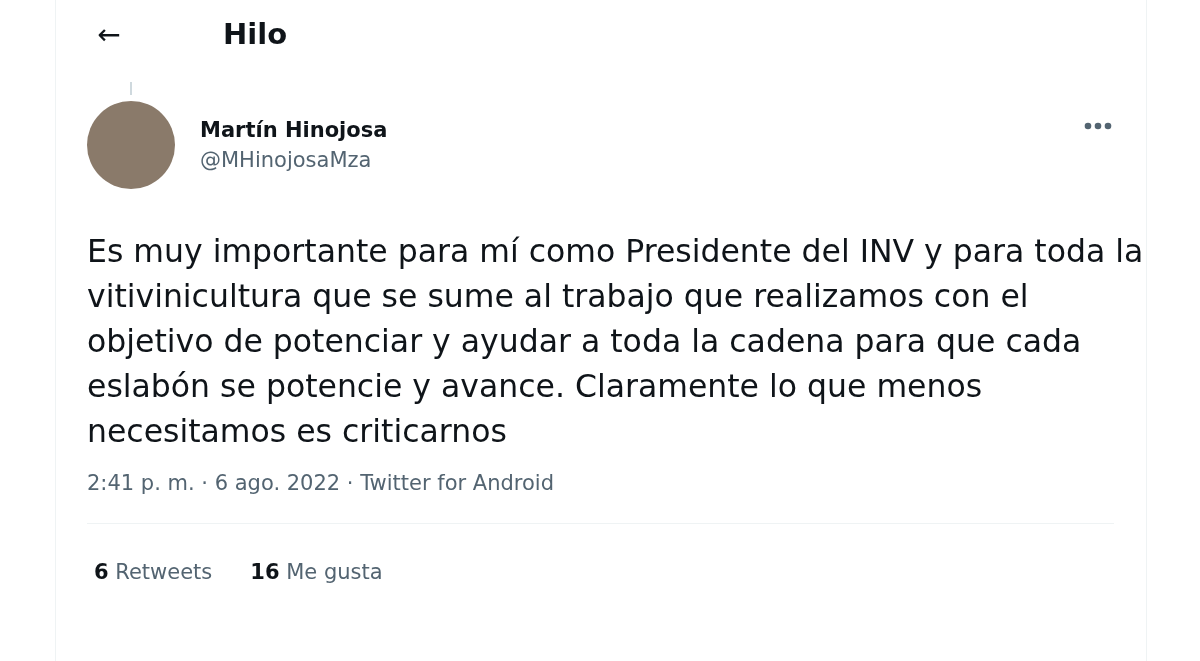 Image resolution: width=1200 pixels, height=661 pixels. Describe the element at coordinates (1098, 126) in the screenshot. I see `more-icon` at that location.